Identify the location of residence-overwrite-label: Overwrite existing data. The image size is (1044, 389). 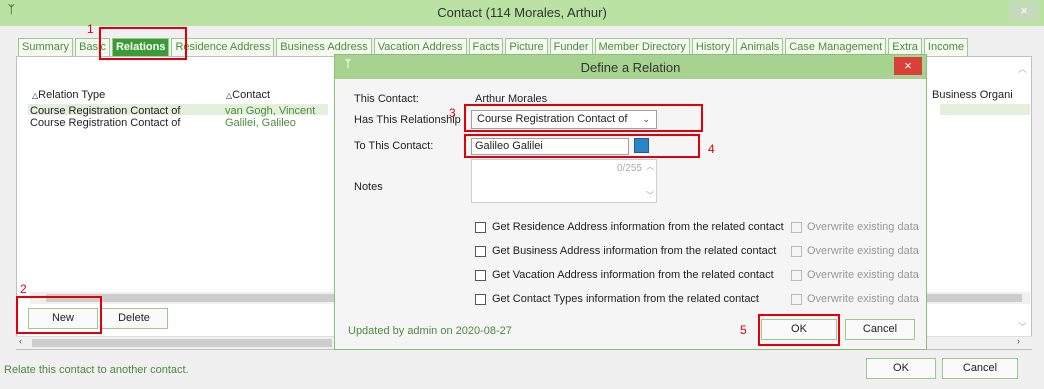
(863, 227).